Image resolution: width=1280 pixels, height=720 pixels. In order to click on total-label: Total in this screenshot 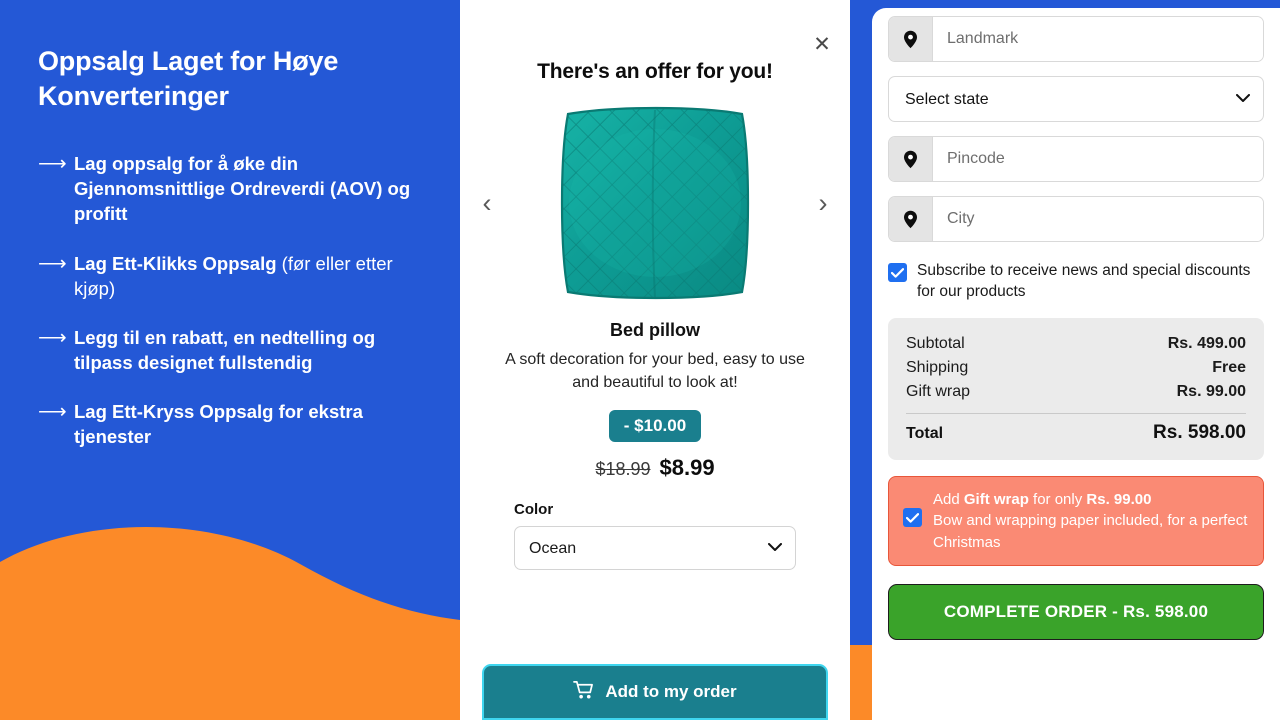, I will do `click(925, 434)`.